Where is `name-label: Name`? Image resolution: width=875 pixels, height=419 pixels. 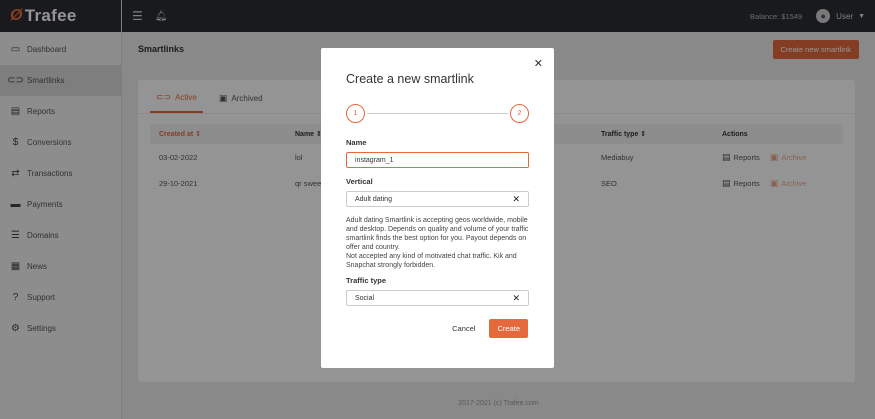 name-label: Name is located at coordinates (356, 142).